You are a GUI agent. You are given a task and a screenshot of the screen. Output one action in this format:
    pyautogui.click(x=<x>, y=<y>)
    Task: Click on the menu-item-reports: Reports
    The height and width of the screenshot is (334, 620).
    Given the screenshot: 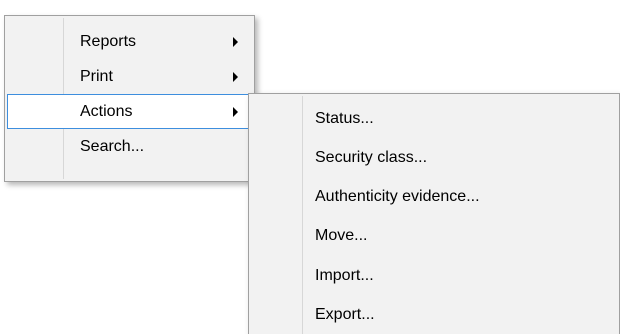 What is the action you would take?
    pyautogui.click(x=129, y=41)
    